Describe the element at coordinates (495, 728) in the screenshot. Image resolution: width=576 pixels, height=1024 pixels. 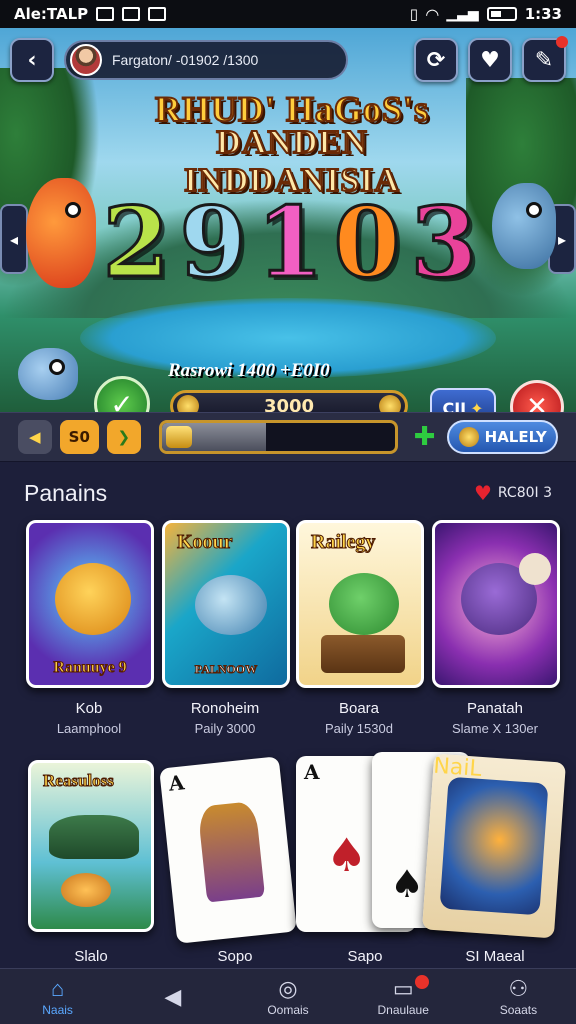
I see `game-subtitle: Slame X 130er` at that location.